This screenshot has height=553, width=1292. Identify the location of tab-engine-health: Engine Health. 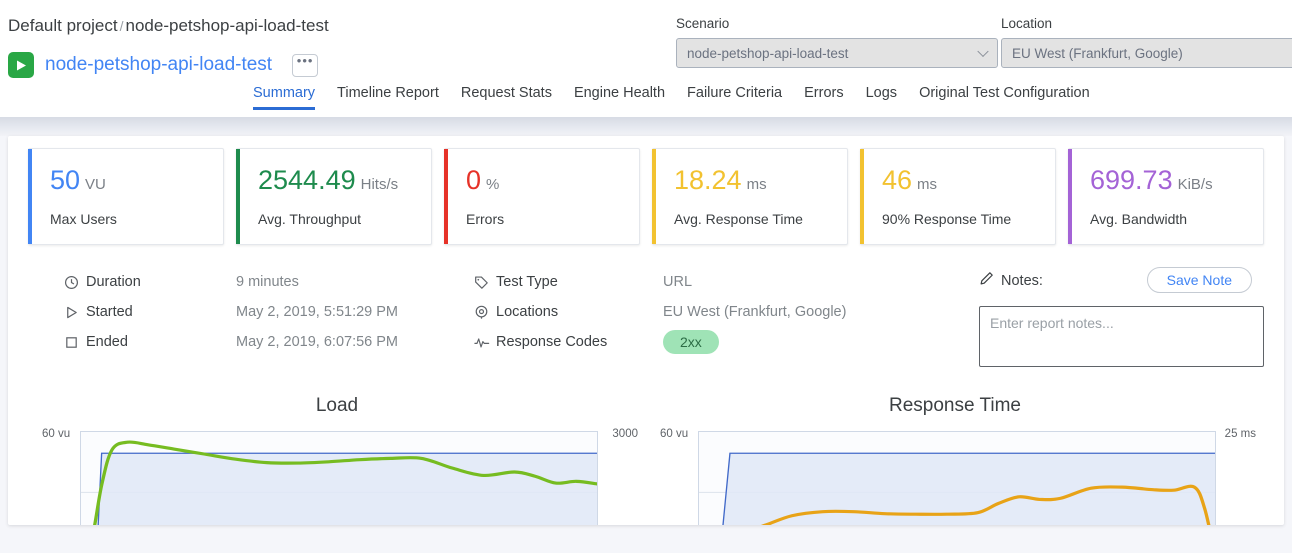
(619, 97).